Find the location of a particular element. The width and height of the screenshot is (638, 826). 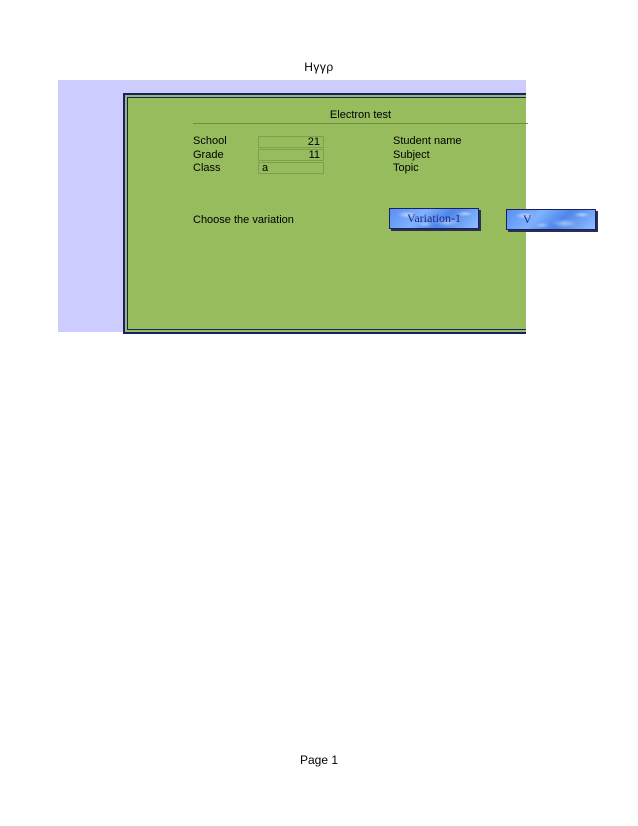

grade-label: Grade is located at coordinates (208, 155).